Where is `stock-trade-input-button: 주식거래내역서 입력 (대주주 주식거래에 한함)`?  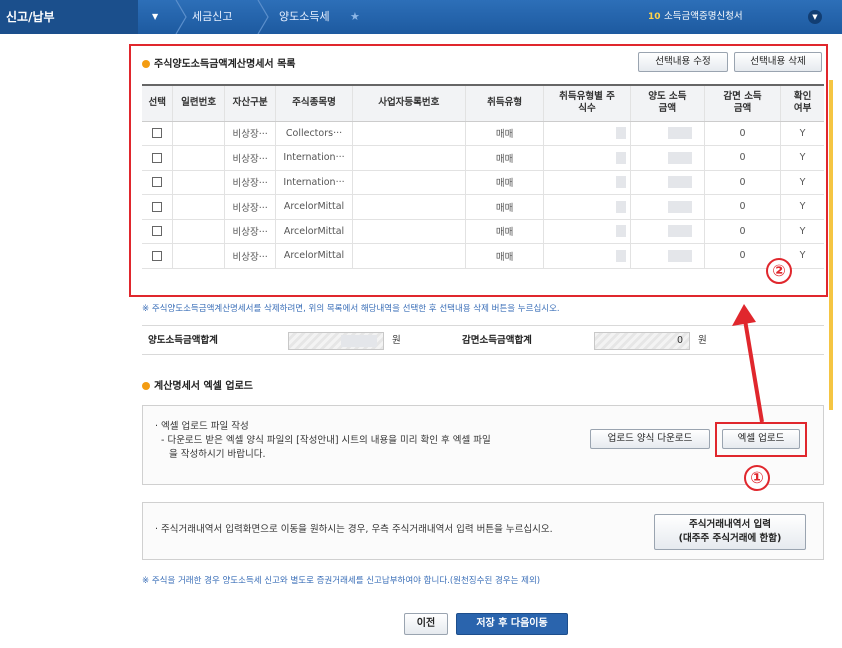 stock-trade-input-button: 주식거래내역서 입력 (대주주 주식거래에 한함) is located at coordinates (730, 532).